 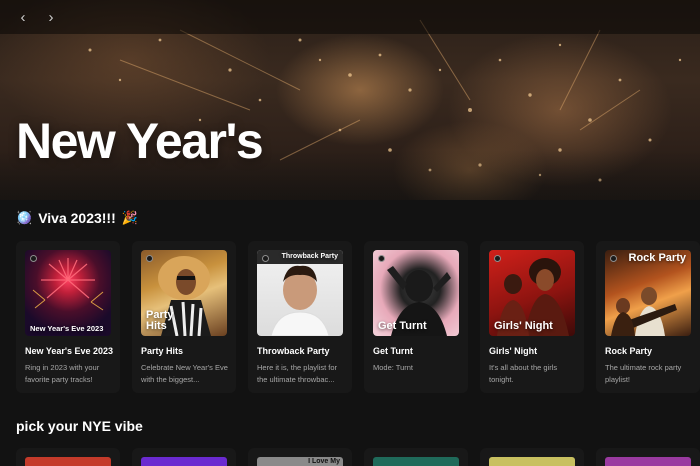 What do you see at coordinates (300, 461) in the screenshot?
I see `playlist-cover: I Love My` at bounding box center [300, 461].